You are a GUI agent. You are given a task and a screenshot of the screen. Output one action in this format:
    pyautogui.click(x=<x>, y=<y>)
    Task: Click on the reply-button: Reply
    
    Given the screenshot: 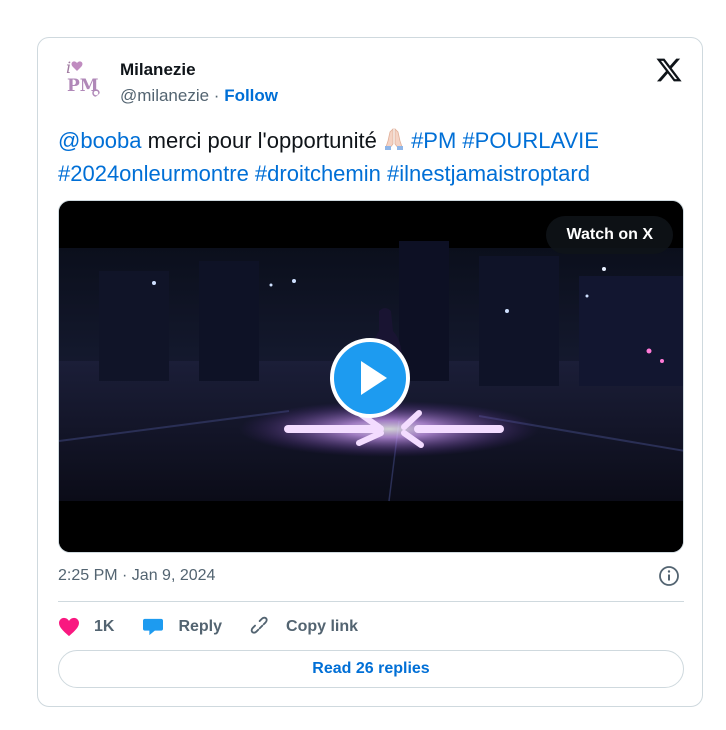 What is the action you would take?
    pyautogui.click(x=182, y=627)
    